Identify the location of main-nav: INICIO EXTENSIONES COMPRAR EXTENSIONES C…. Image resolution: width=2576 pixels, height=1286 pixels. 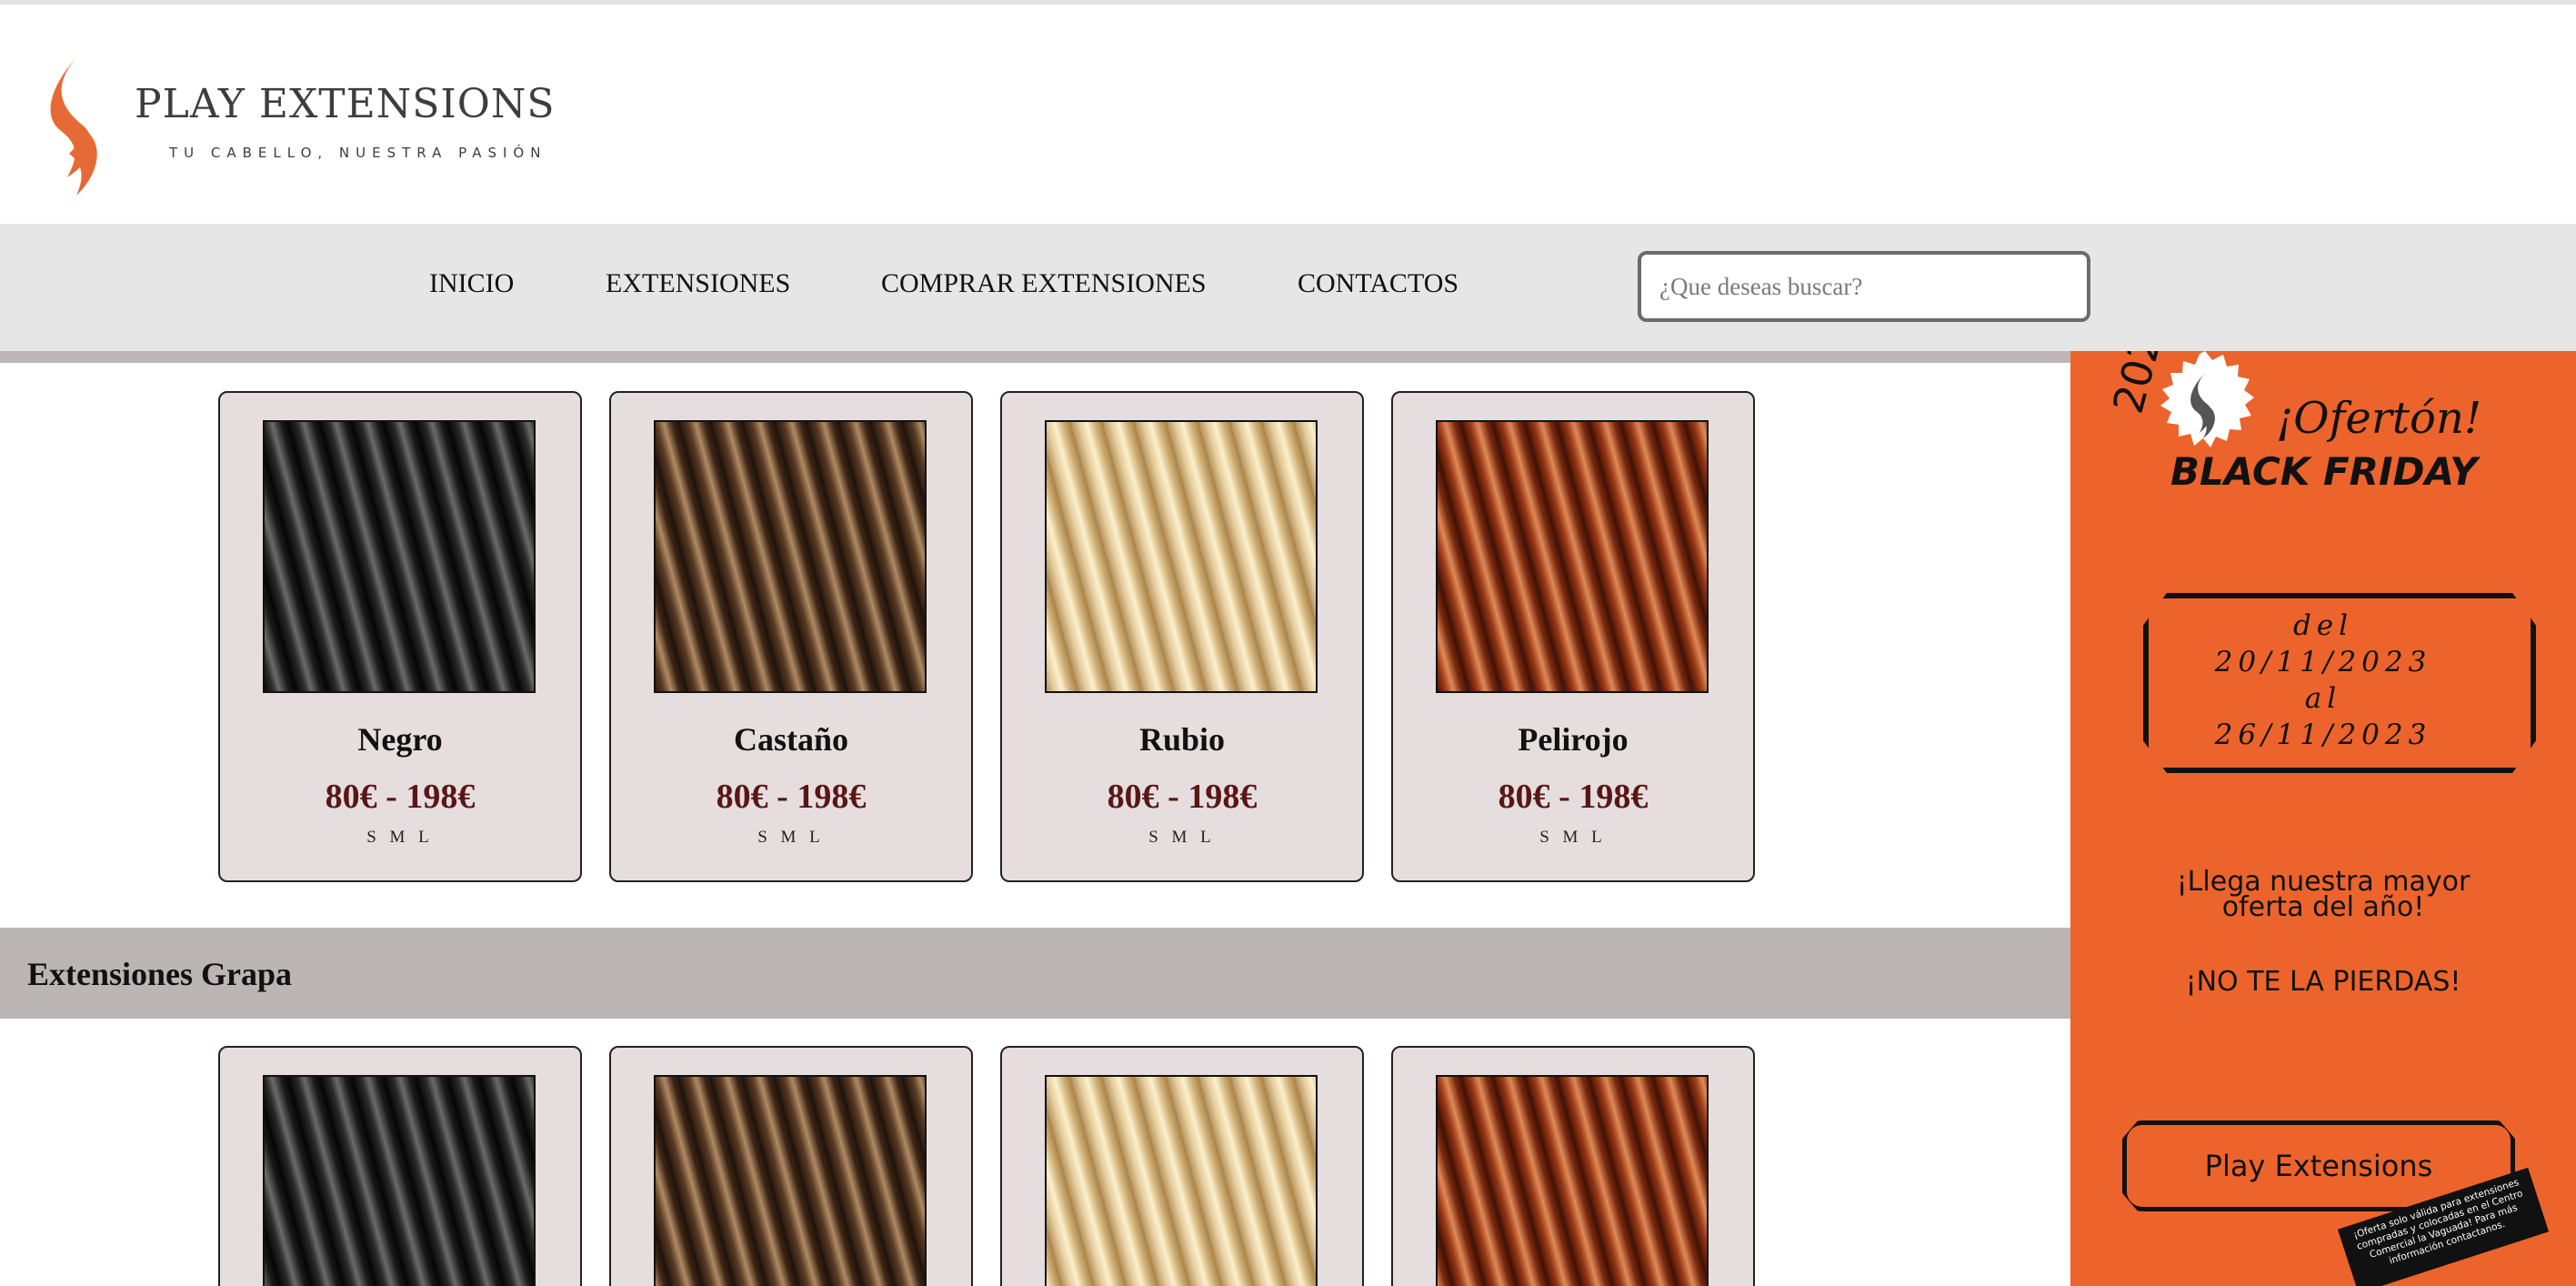
(1288, 287).